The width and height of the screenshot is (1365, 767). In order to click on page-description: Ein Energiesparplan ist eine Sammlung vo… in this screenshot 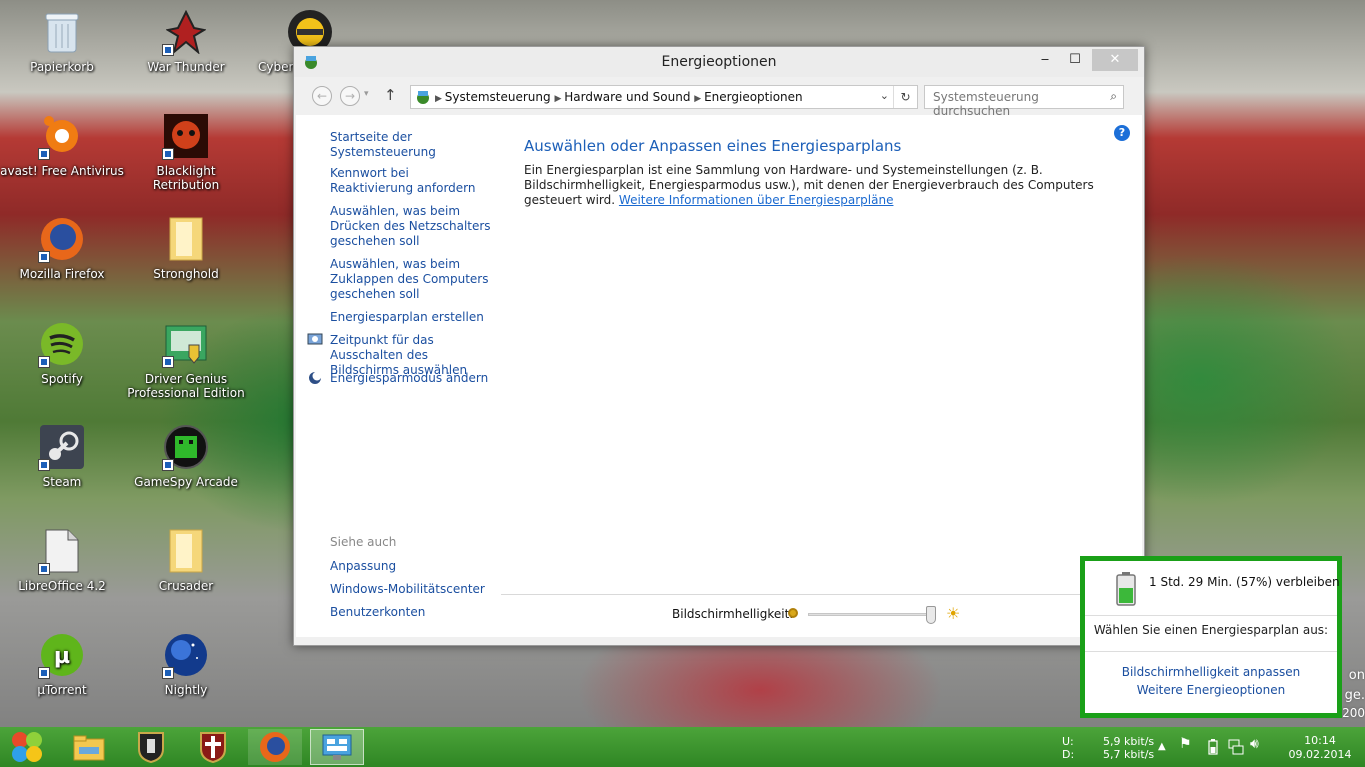, I will do `click(809, 185)`.